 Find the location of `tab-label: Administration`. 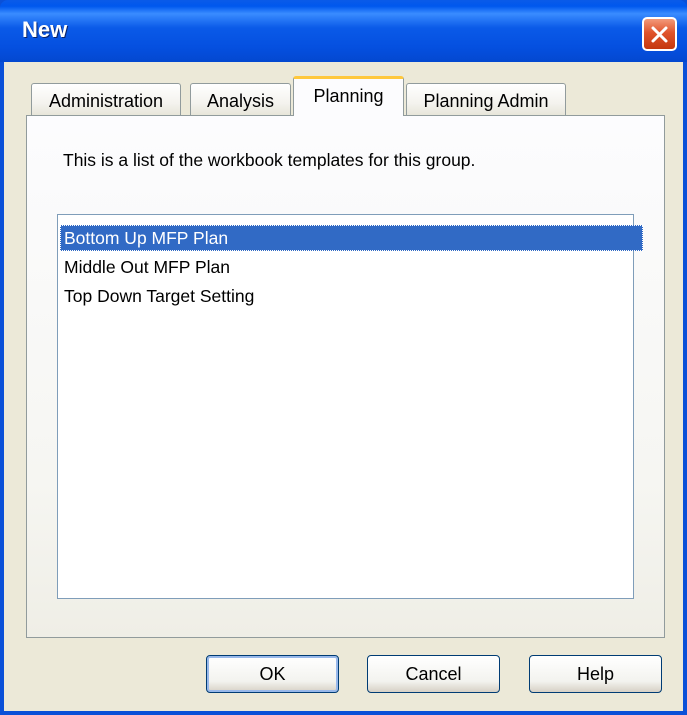

tab-label: Administration is located at coordinates (106, 101).